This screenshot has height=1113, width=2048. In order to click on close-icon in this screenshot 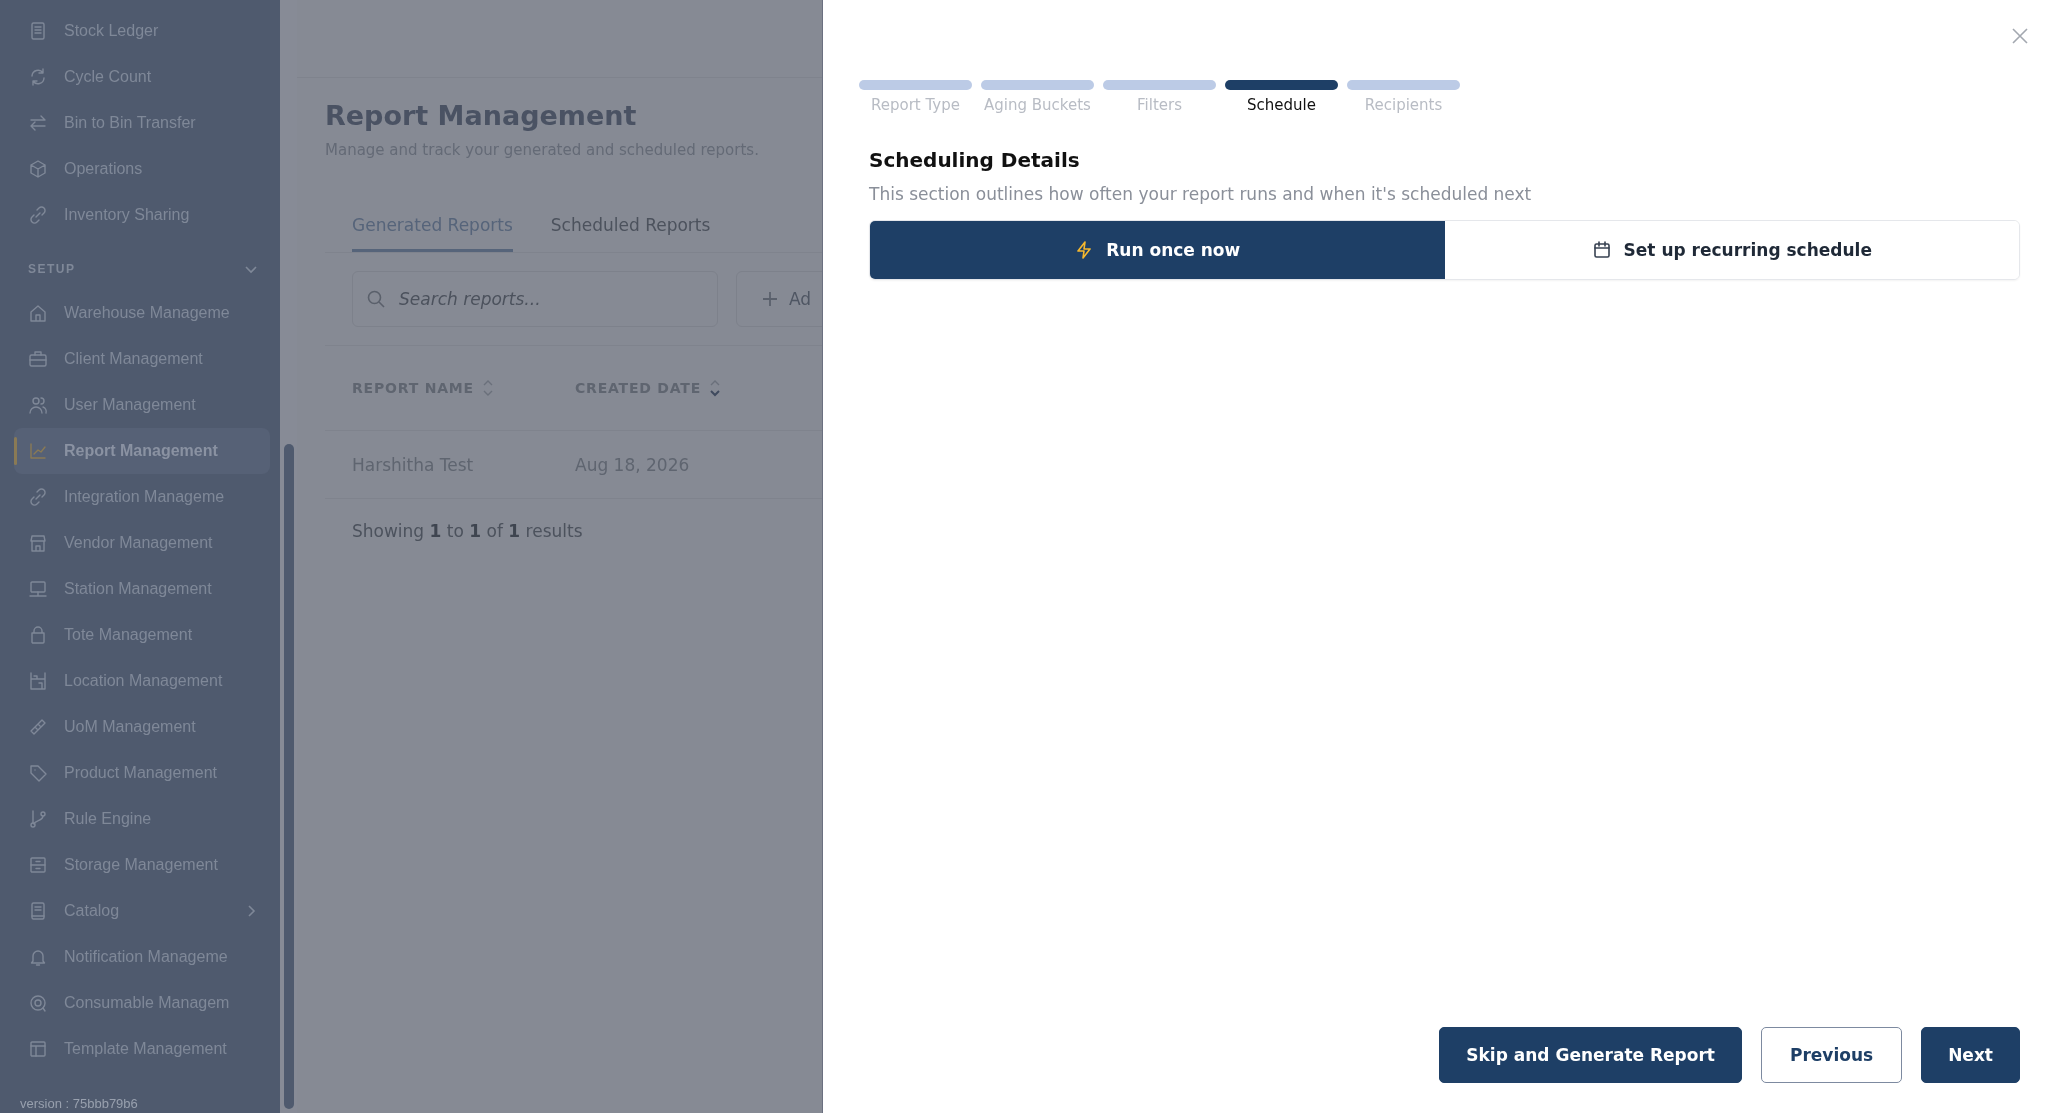, I will do `click(2020, 36)`.